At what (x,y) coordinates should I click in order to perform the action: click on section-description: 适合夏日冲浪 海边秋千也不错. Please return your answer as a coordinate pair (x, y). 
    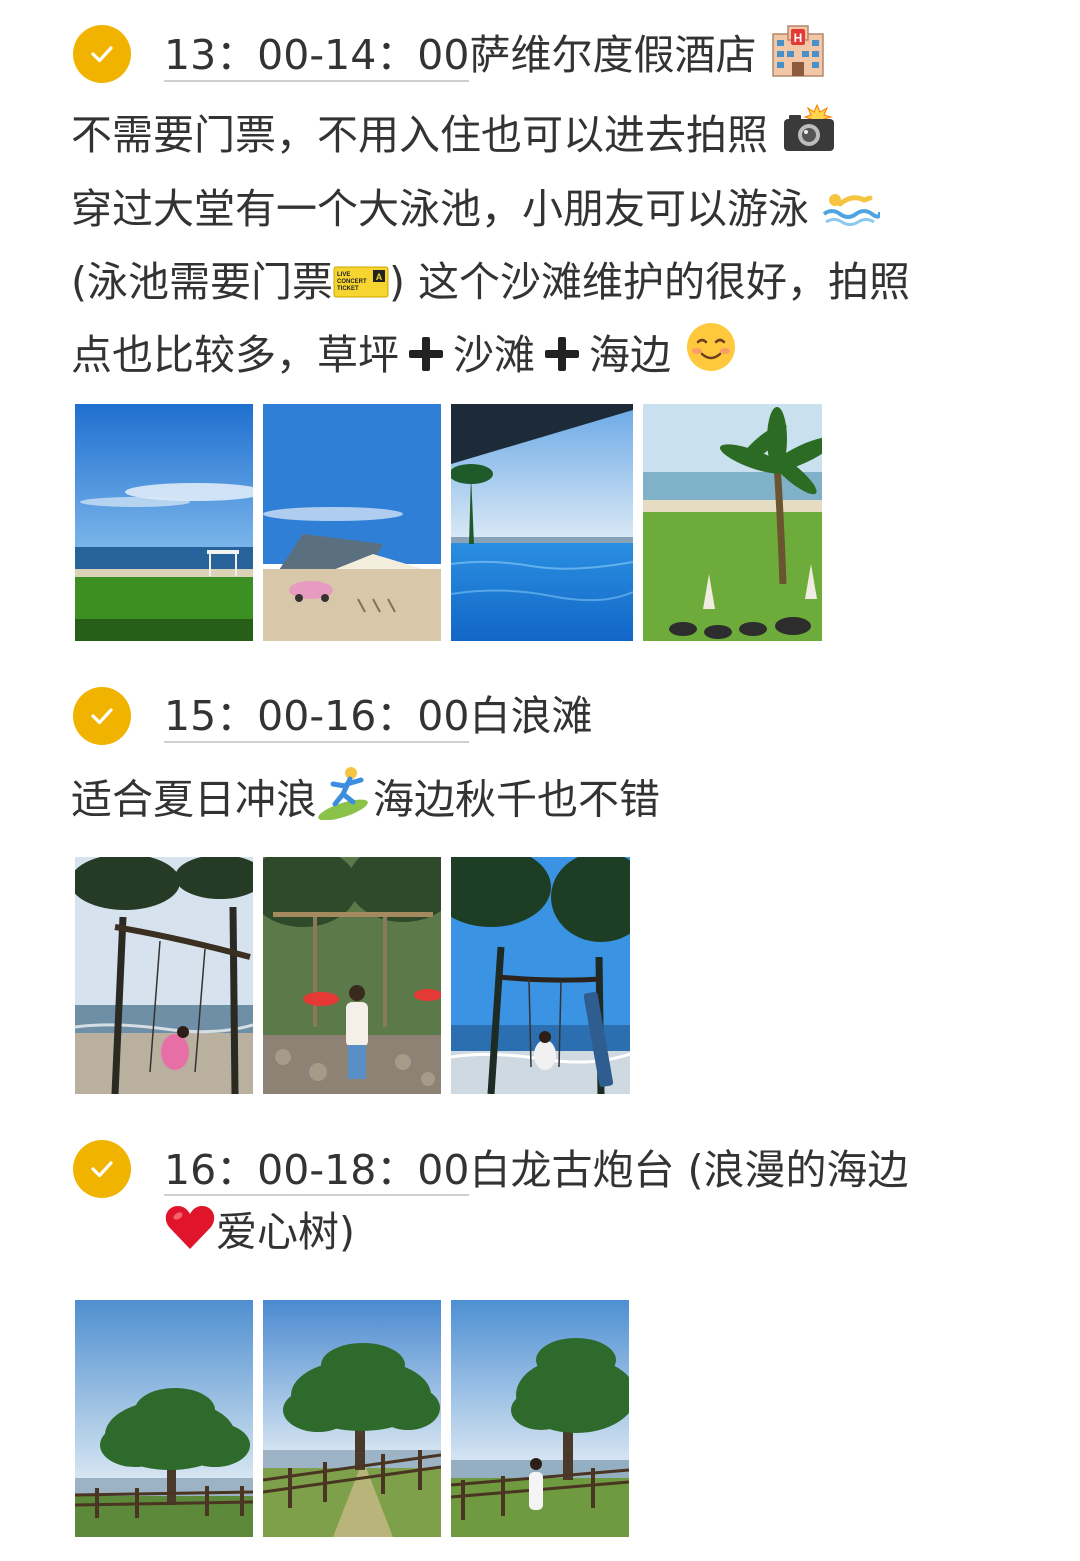
    Looking at the image, I should click on (365, 802).